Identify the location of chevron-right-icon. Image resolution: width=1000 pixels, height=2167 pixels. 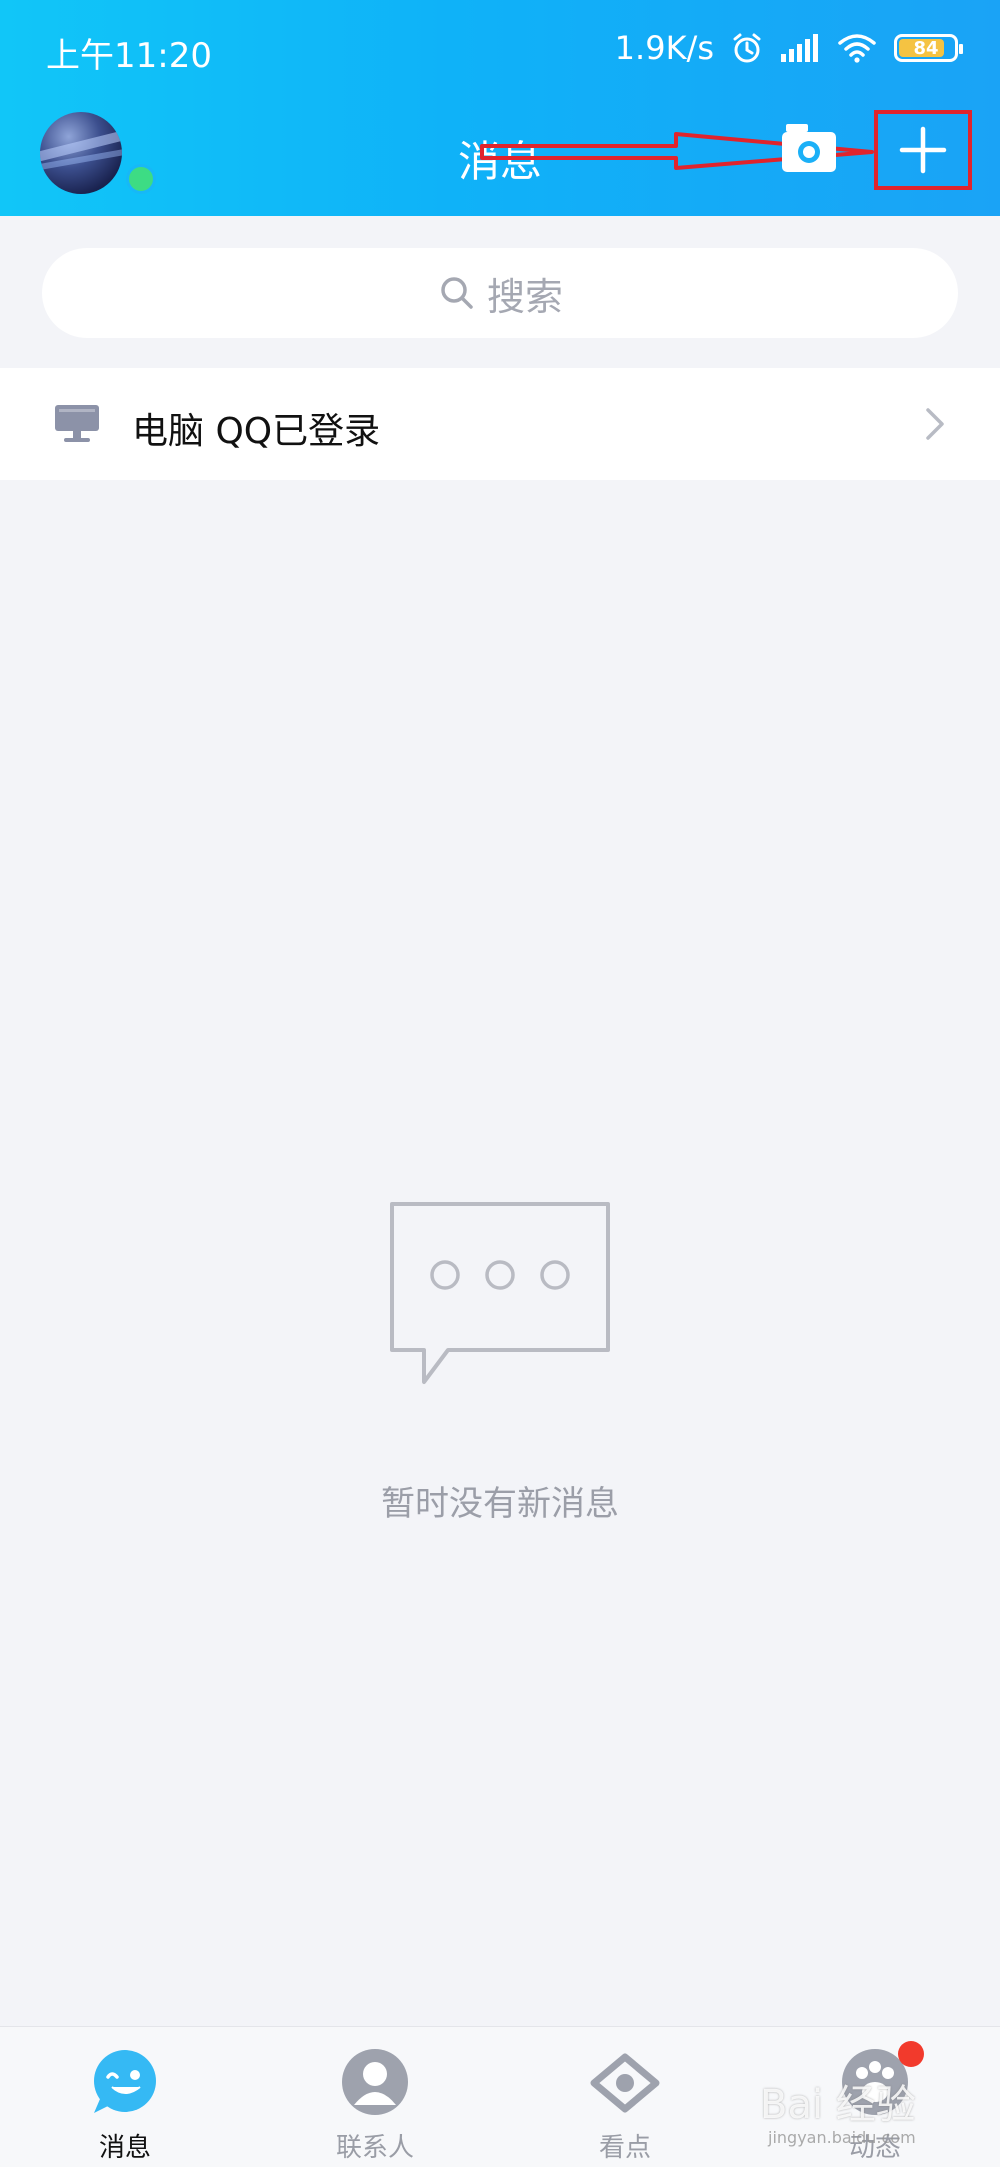
(935, 424).